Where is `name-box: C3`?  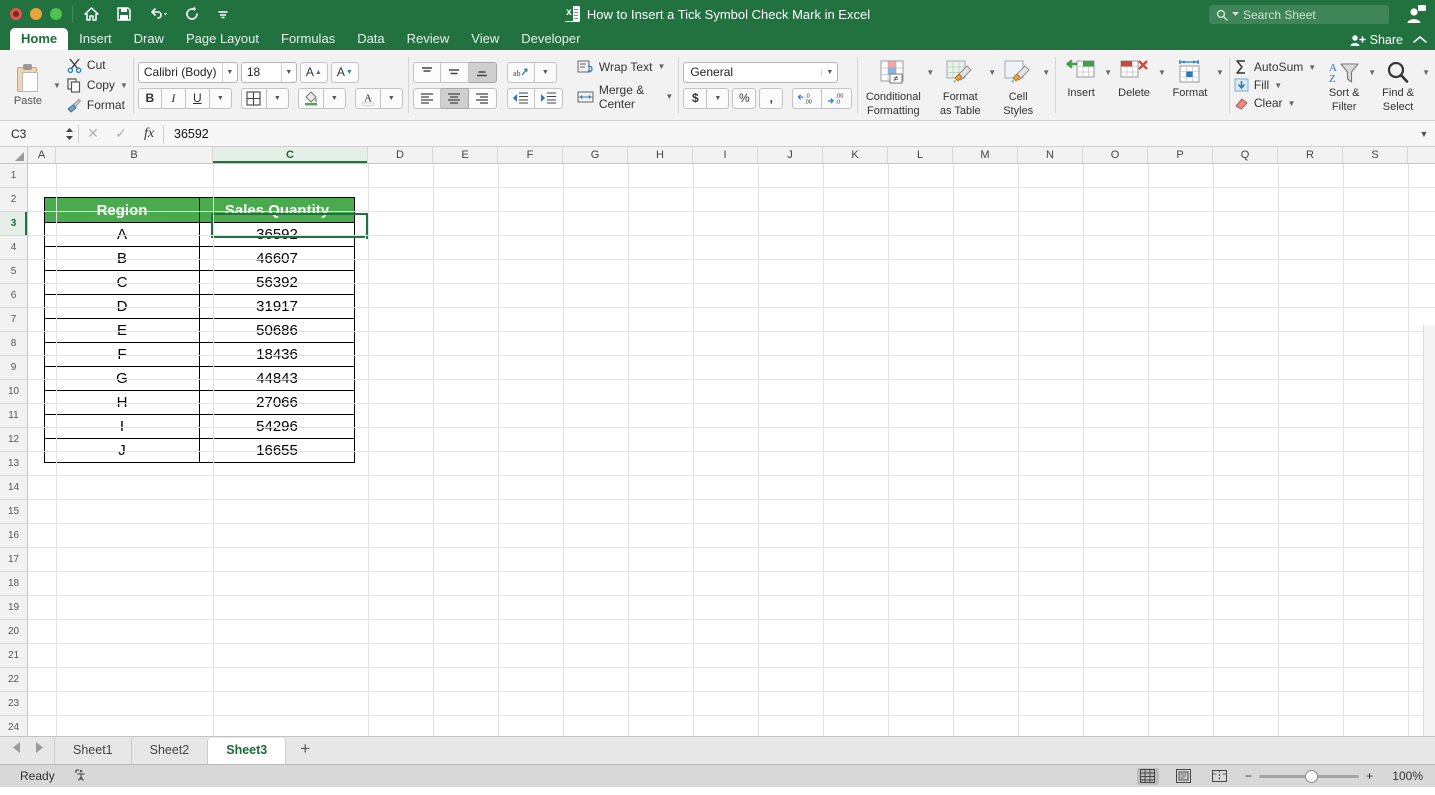
name-box: C3 is located at coordinates (42, 133).